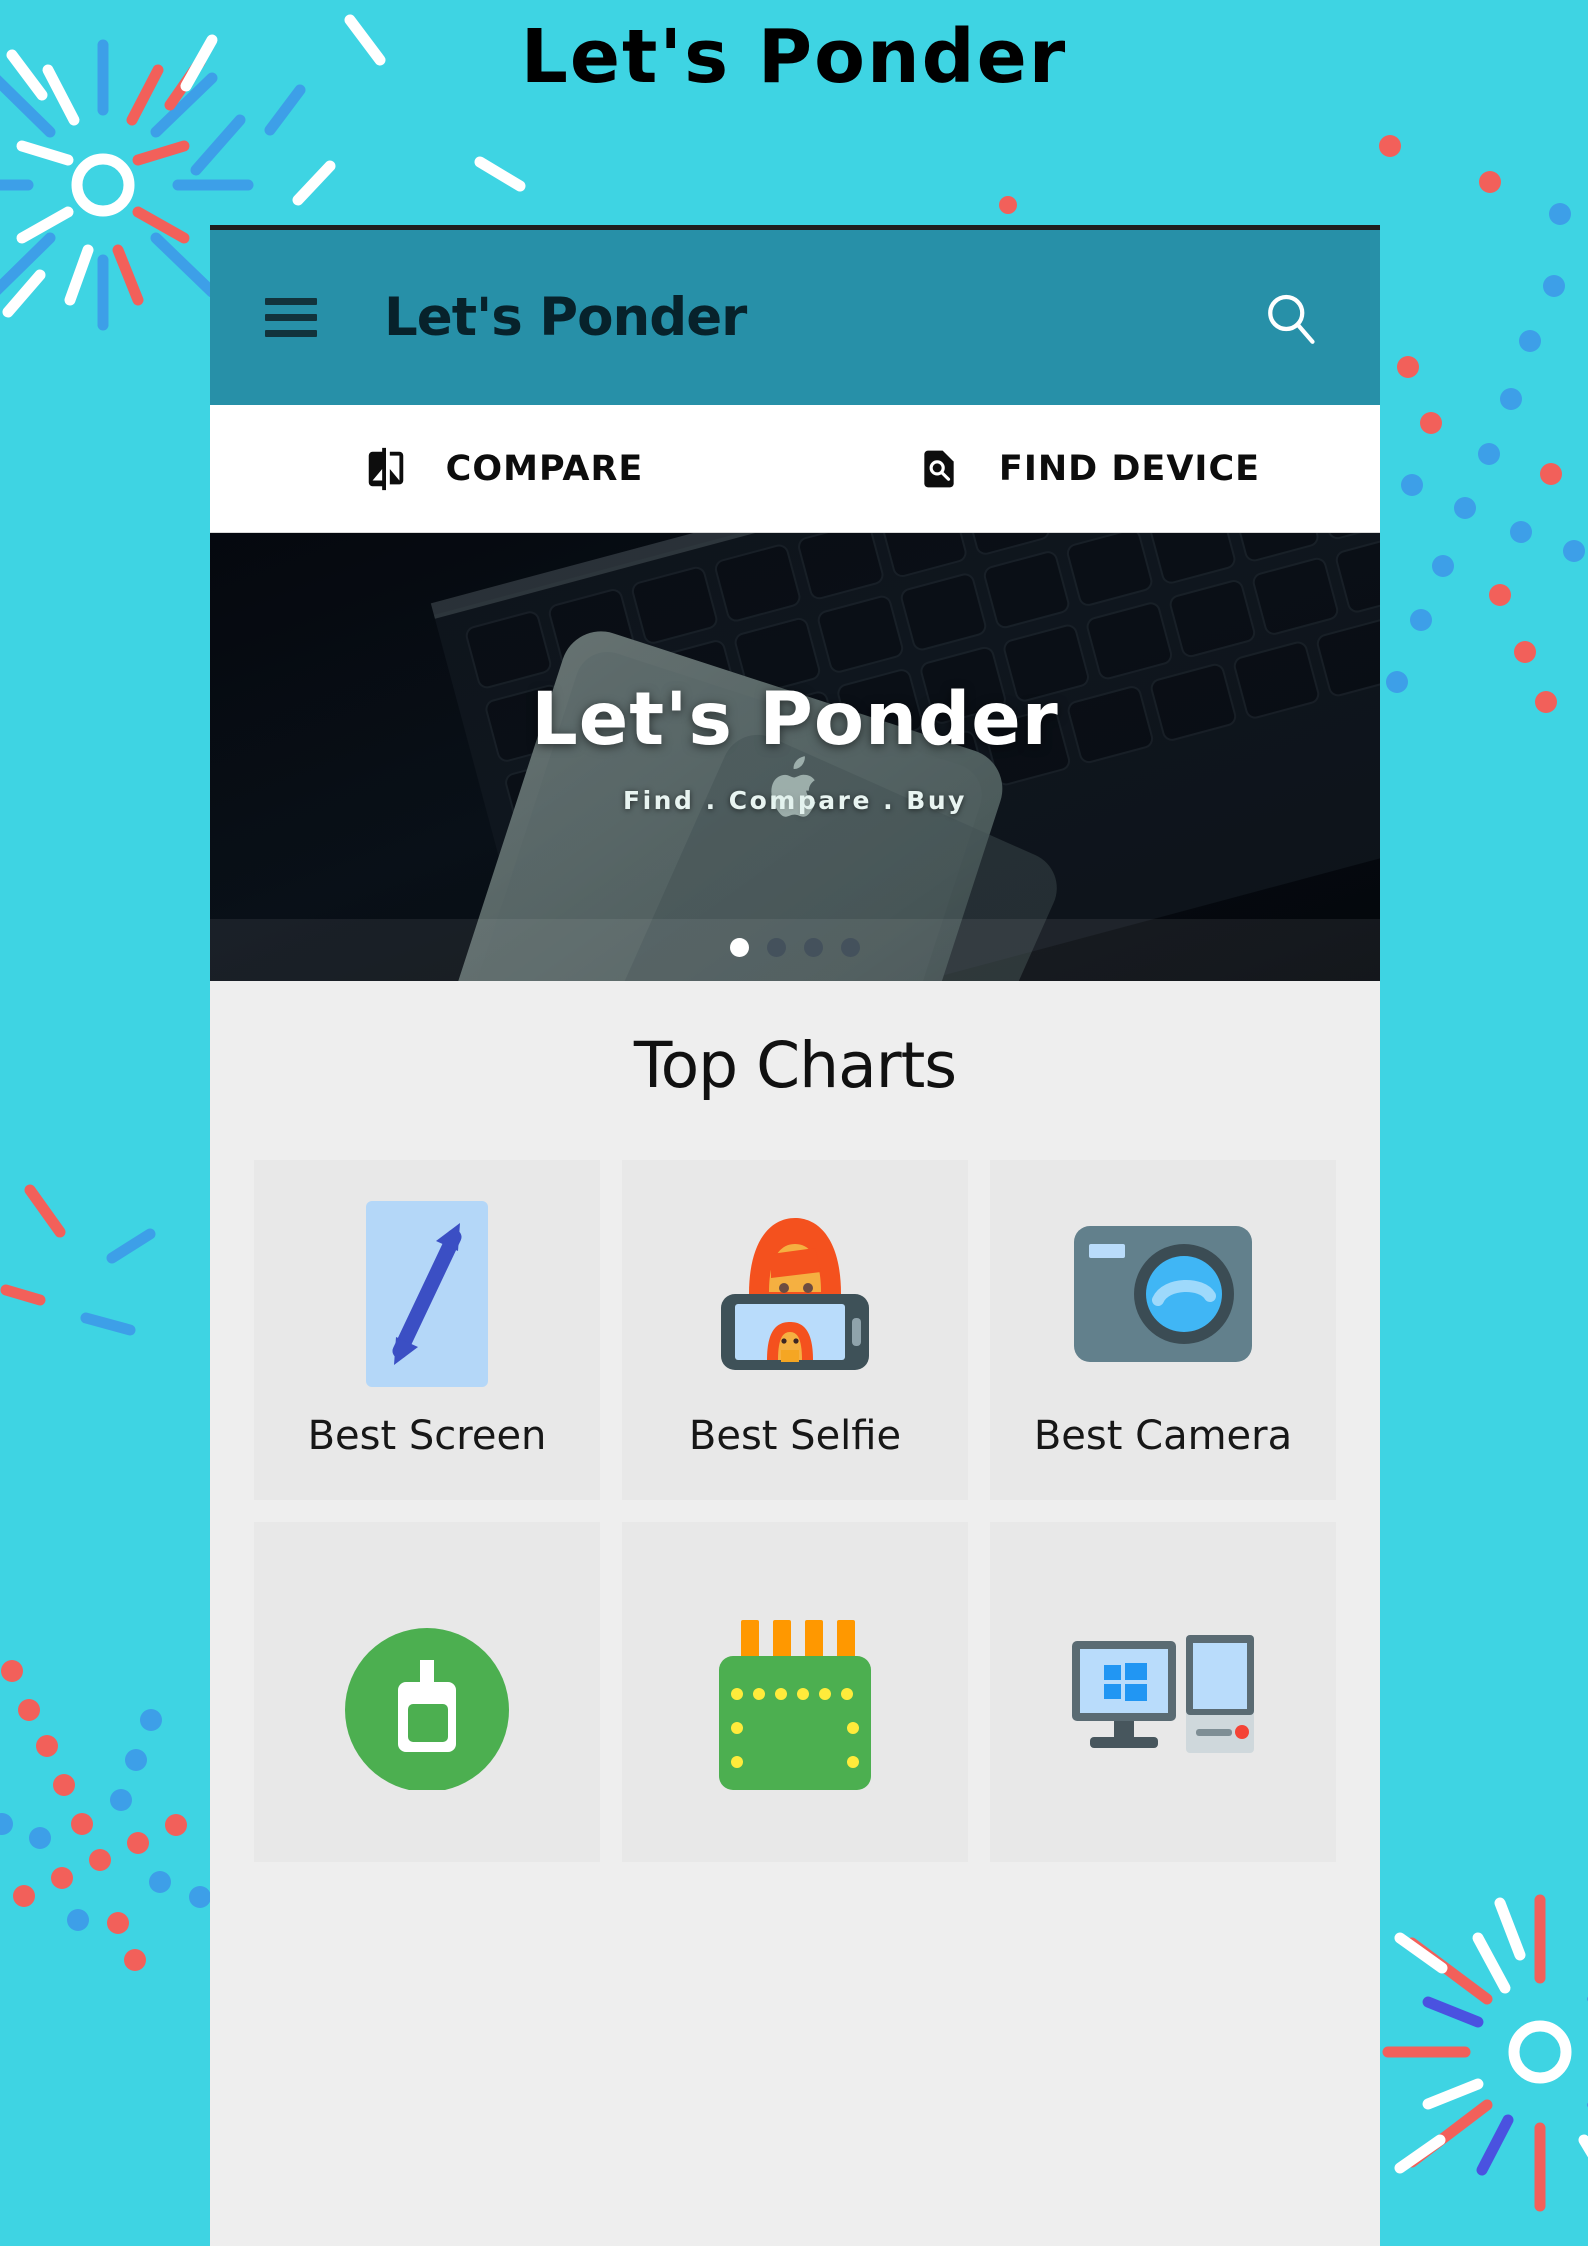 Image resolution: width=1588 pixels, height=2246 pixels. What do you see at coordinates (795, 719) in the screenshot?
I see `hero-title: Let's Ponder` at bounding box center [795, 719].